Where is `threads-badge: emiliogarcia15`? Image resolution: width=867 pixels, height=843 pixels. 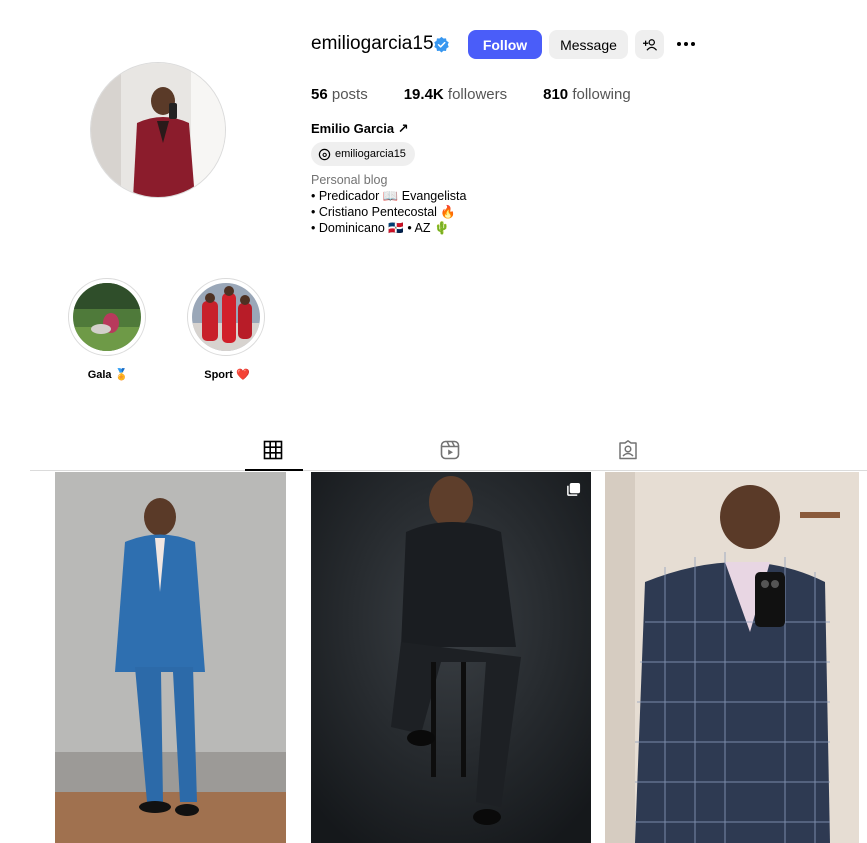 threads-badge: emiliogarcia15 is located at coordinates (363, 154).